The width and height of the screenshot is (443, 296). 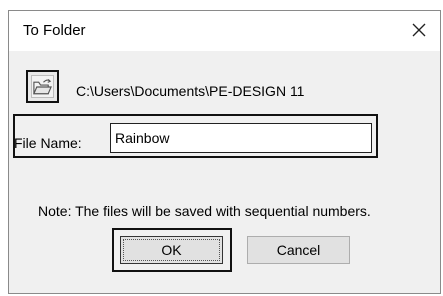 I want to click on folder-open-icon, so click(x=42, y=86).